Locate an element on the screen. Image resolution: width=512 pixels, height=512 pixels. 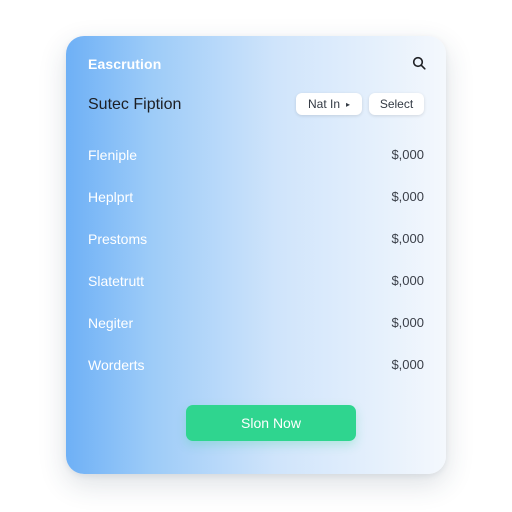
list-item: Negiter $,000 is located at coordinates (256, 333).